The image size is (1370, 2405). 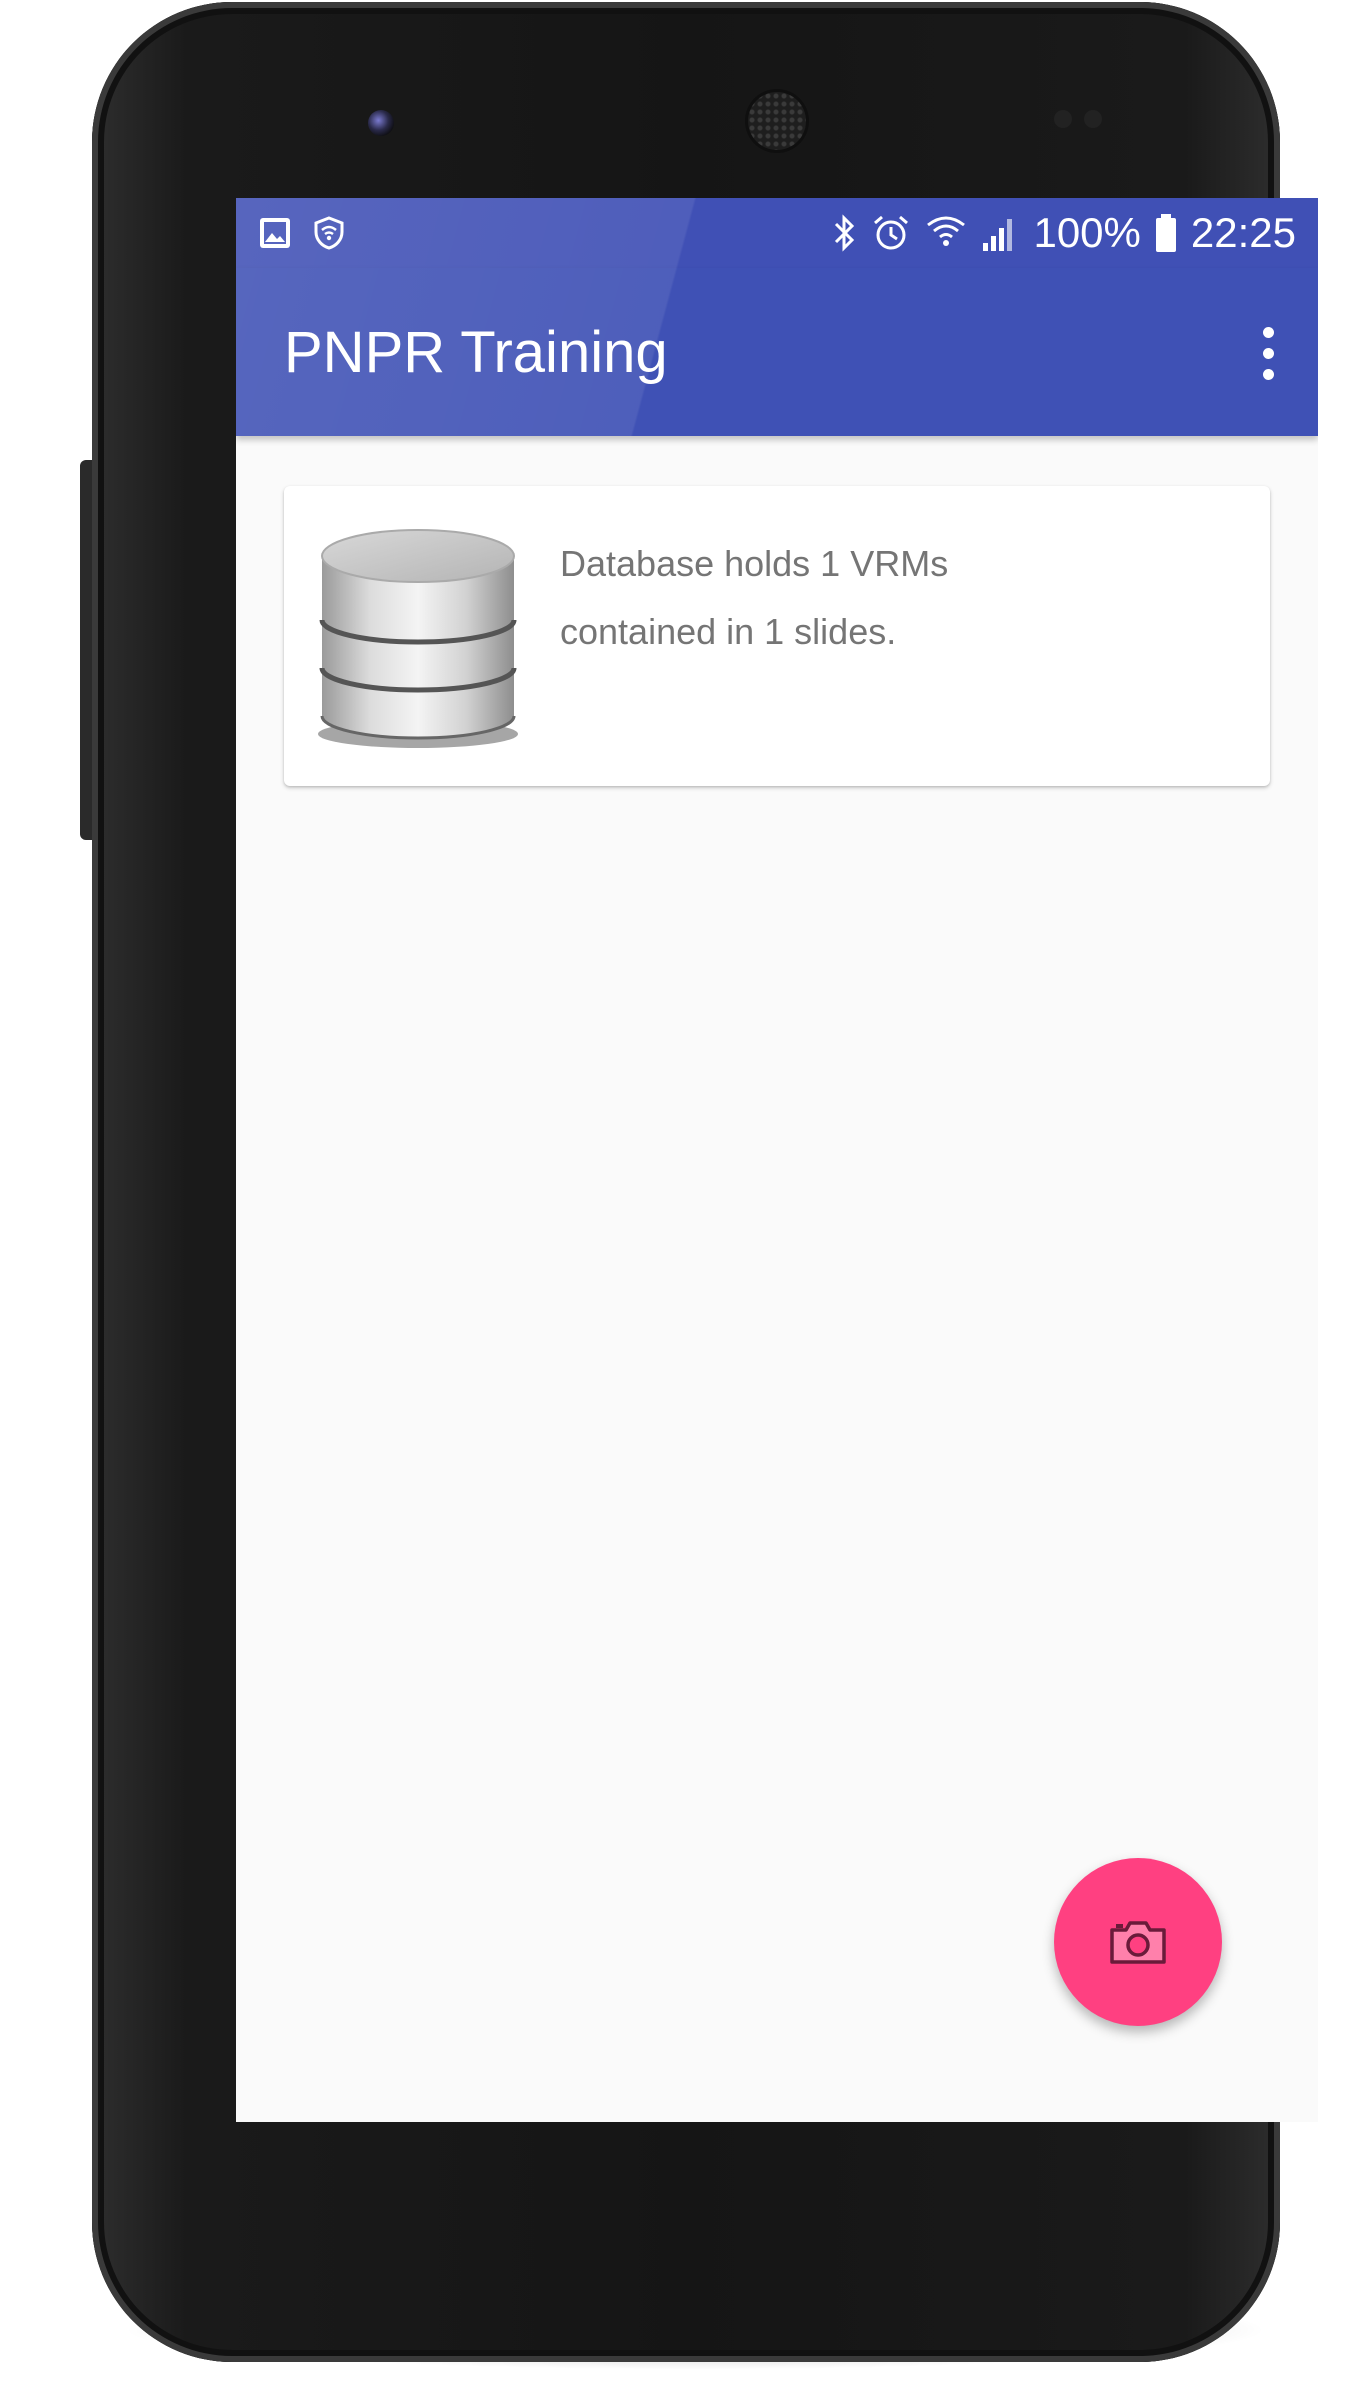 I want to click on app-title: PNPR Training, so click(x=476, y=352).